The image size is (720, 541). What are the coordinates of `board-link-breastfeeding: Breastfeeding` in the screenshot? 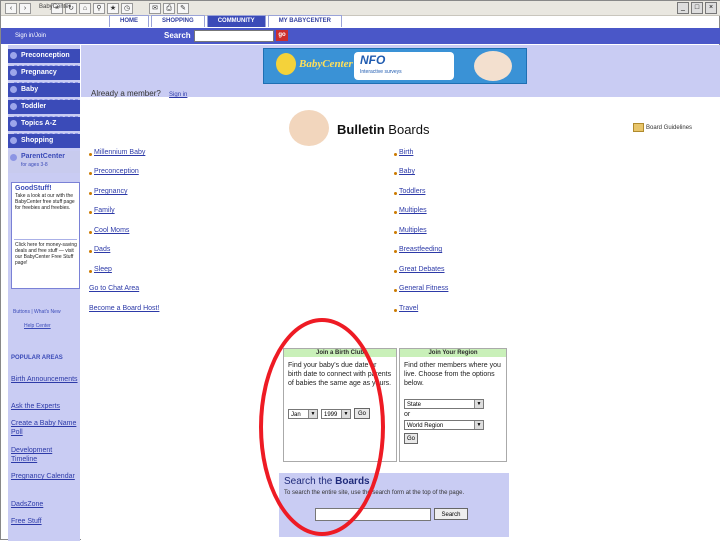 It's located at (420, 249).